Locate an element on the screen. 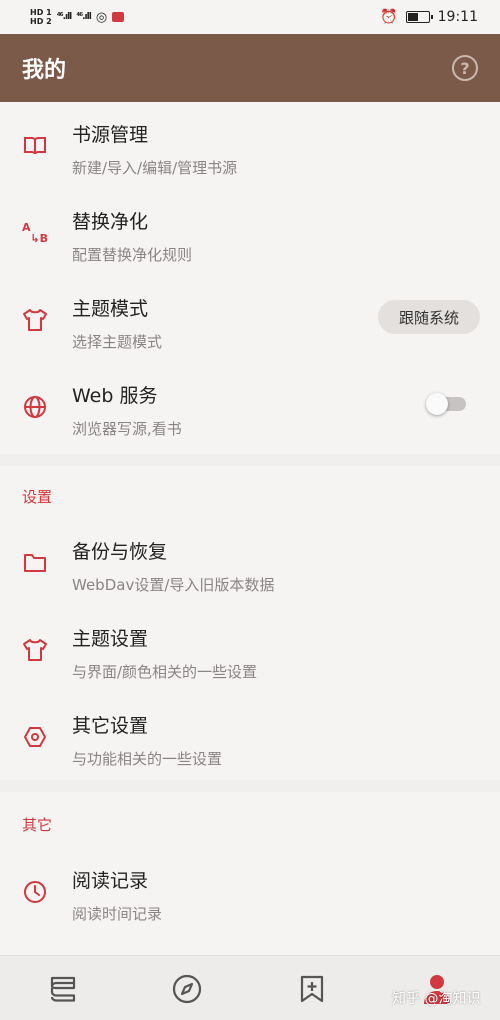 The width and height of the screenshot is (500, 1020). item-title: 主题设置 is located at coordinates (110, 639).